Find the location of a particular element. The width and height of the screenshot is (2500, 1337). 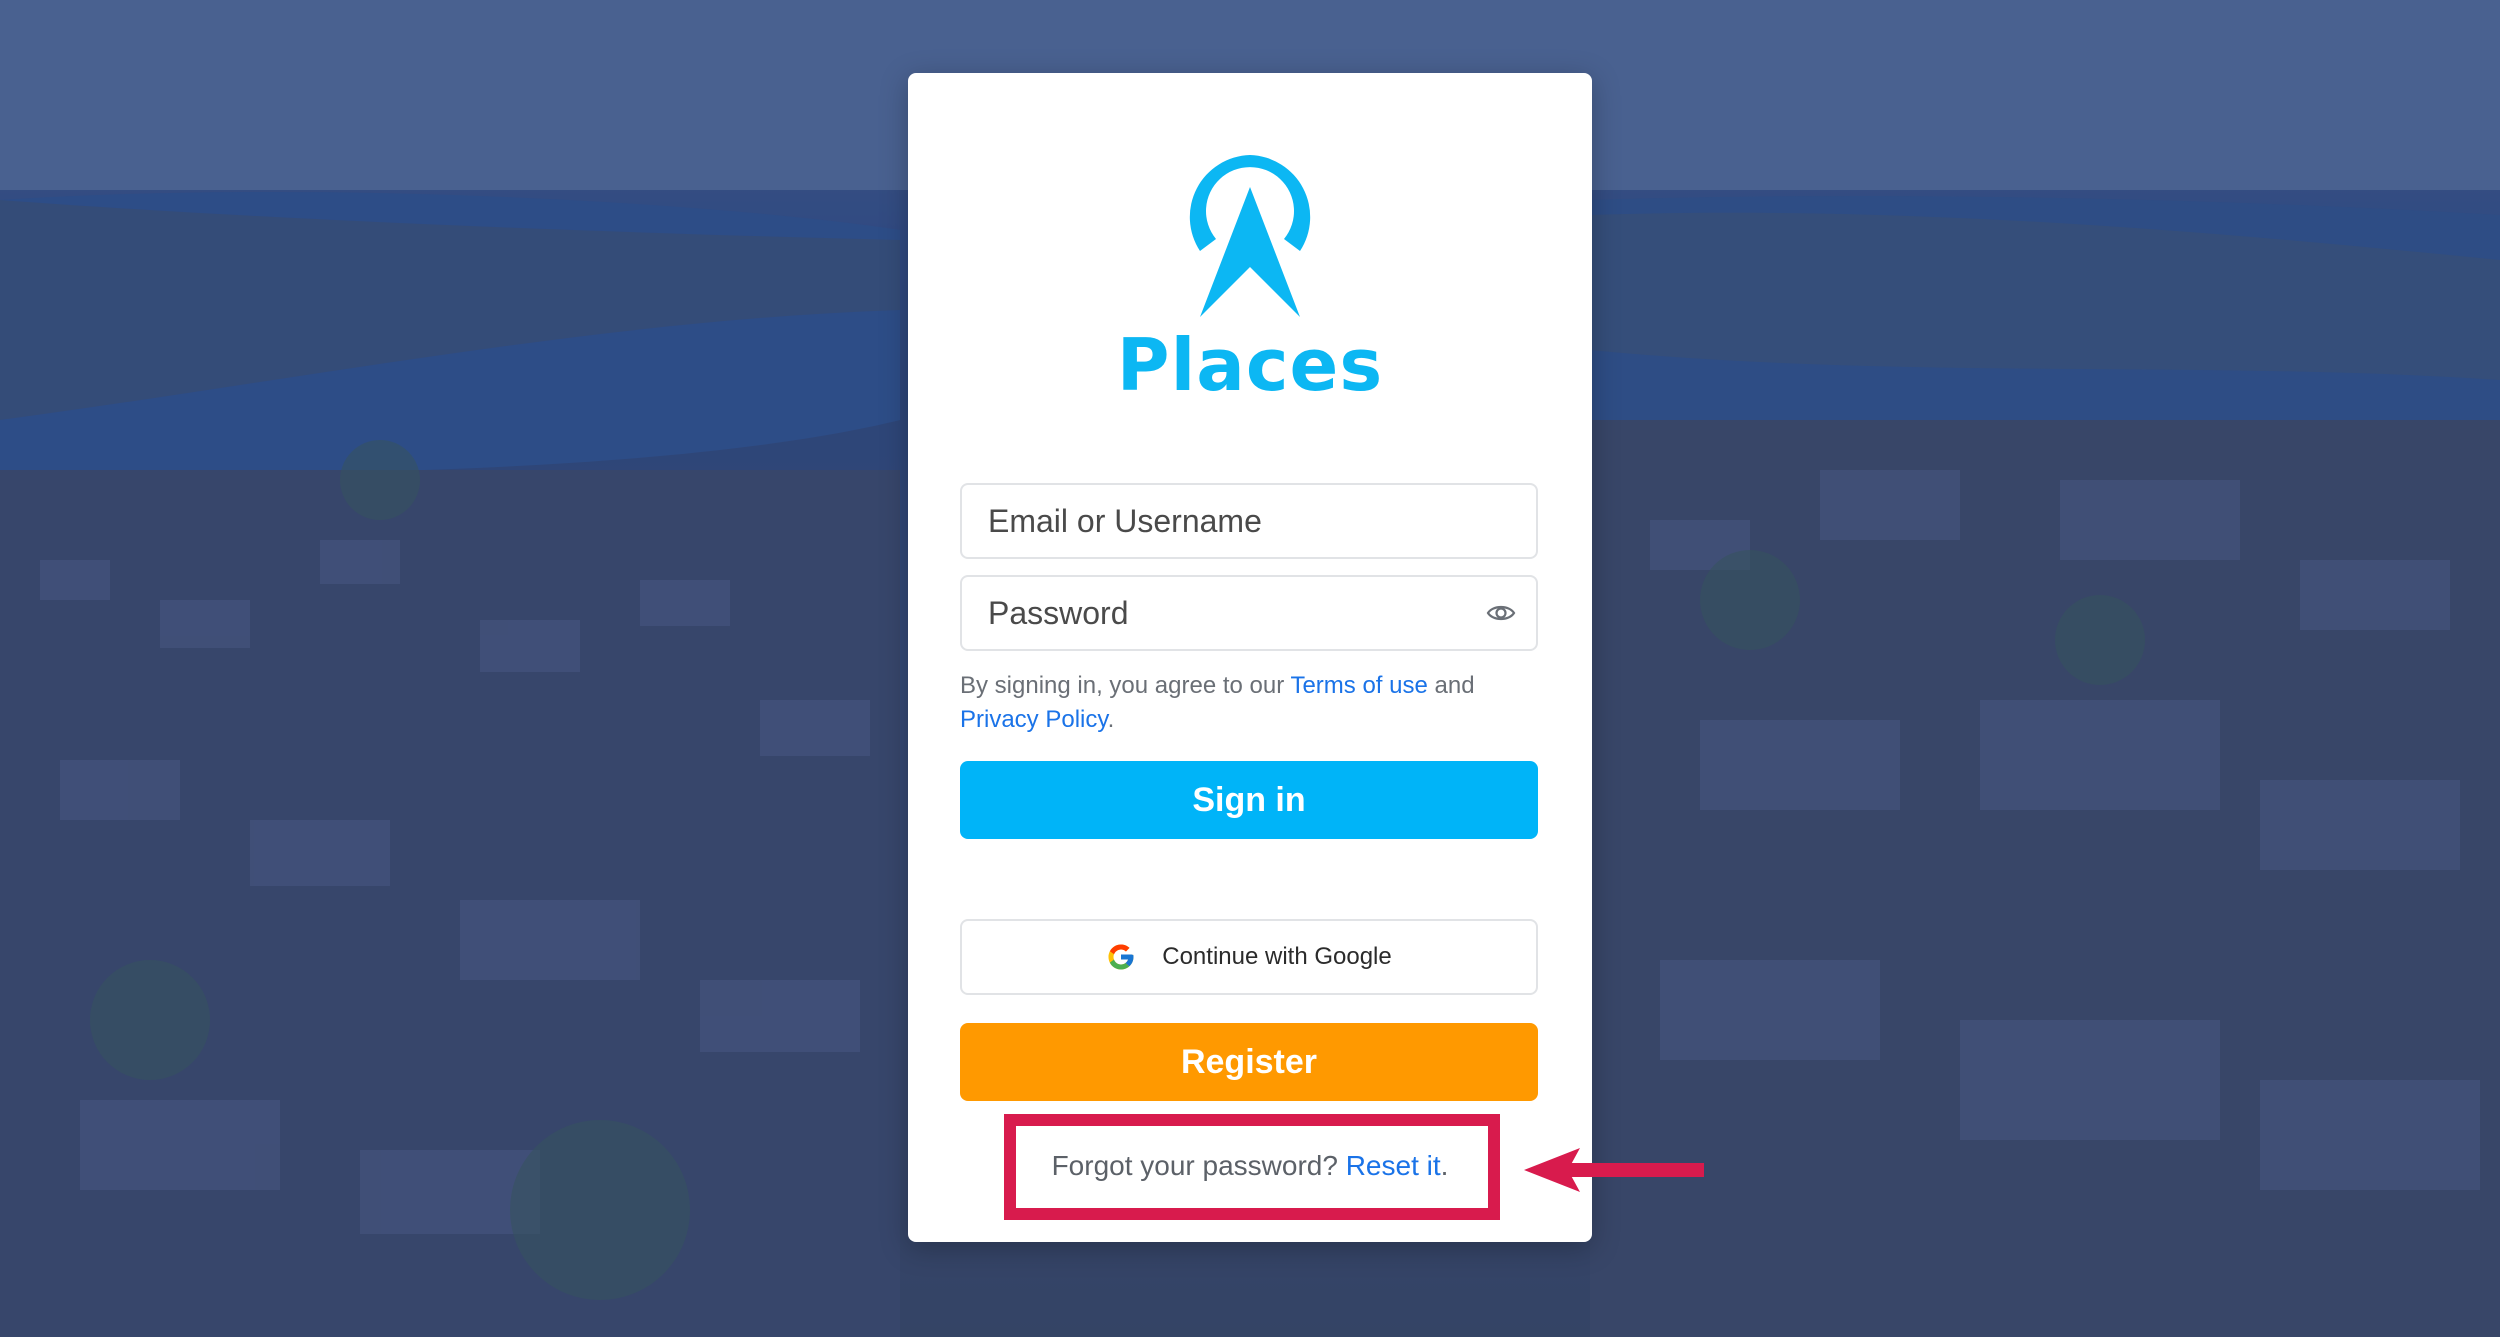

password-input is located at coordinates (1215, 613).